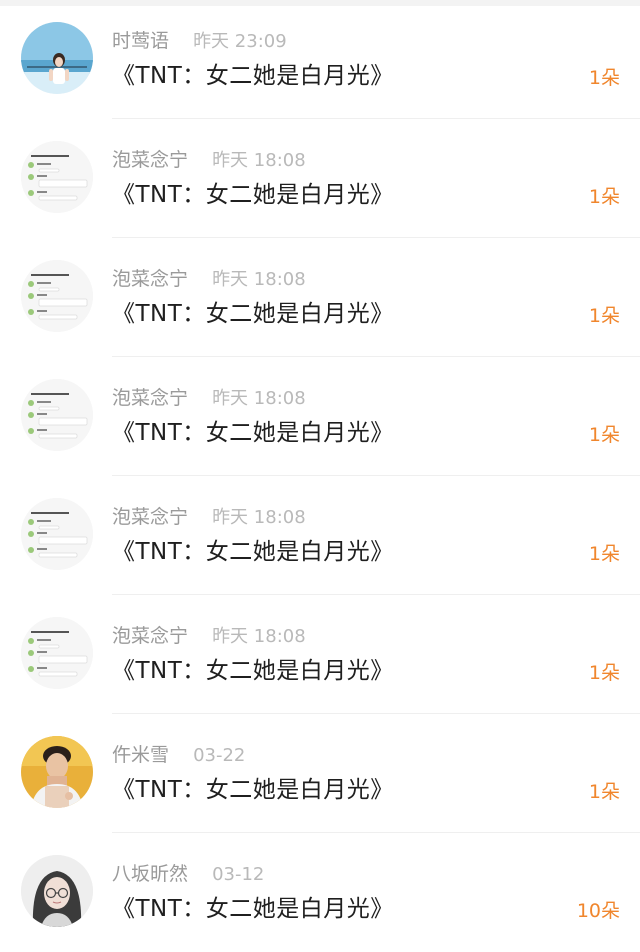 The image size is (640, 952). I want to click on entry-meta: 仵米雪 03-22, so click(178, 755).